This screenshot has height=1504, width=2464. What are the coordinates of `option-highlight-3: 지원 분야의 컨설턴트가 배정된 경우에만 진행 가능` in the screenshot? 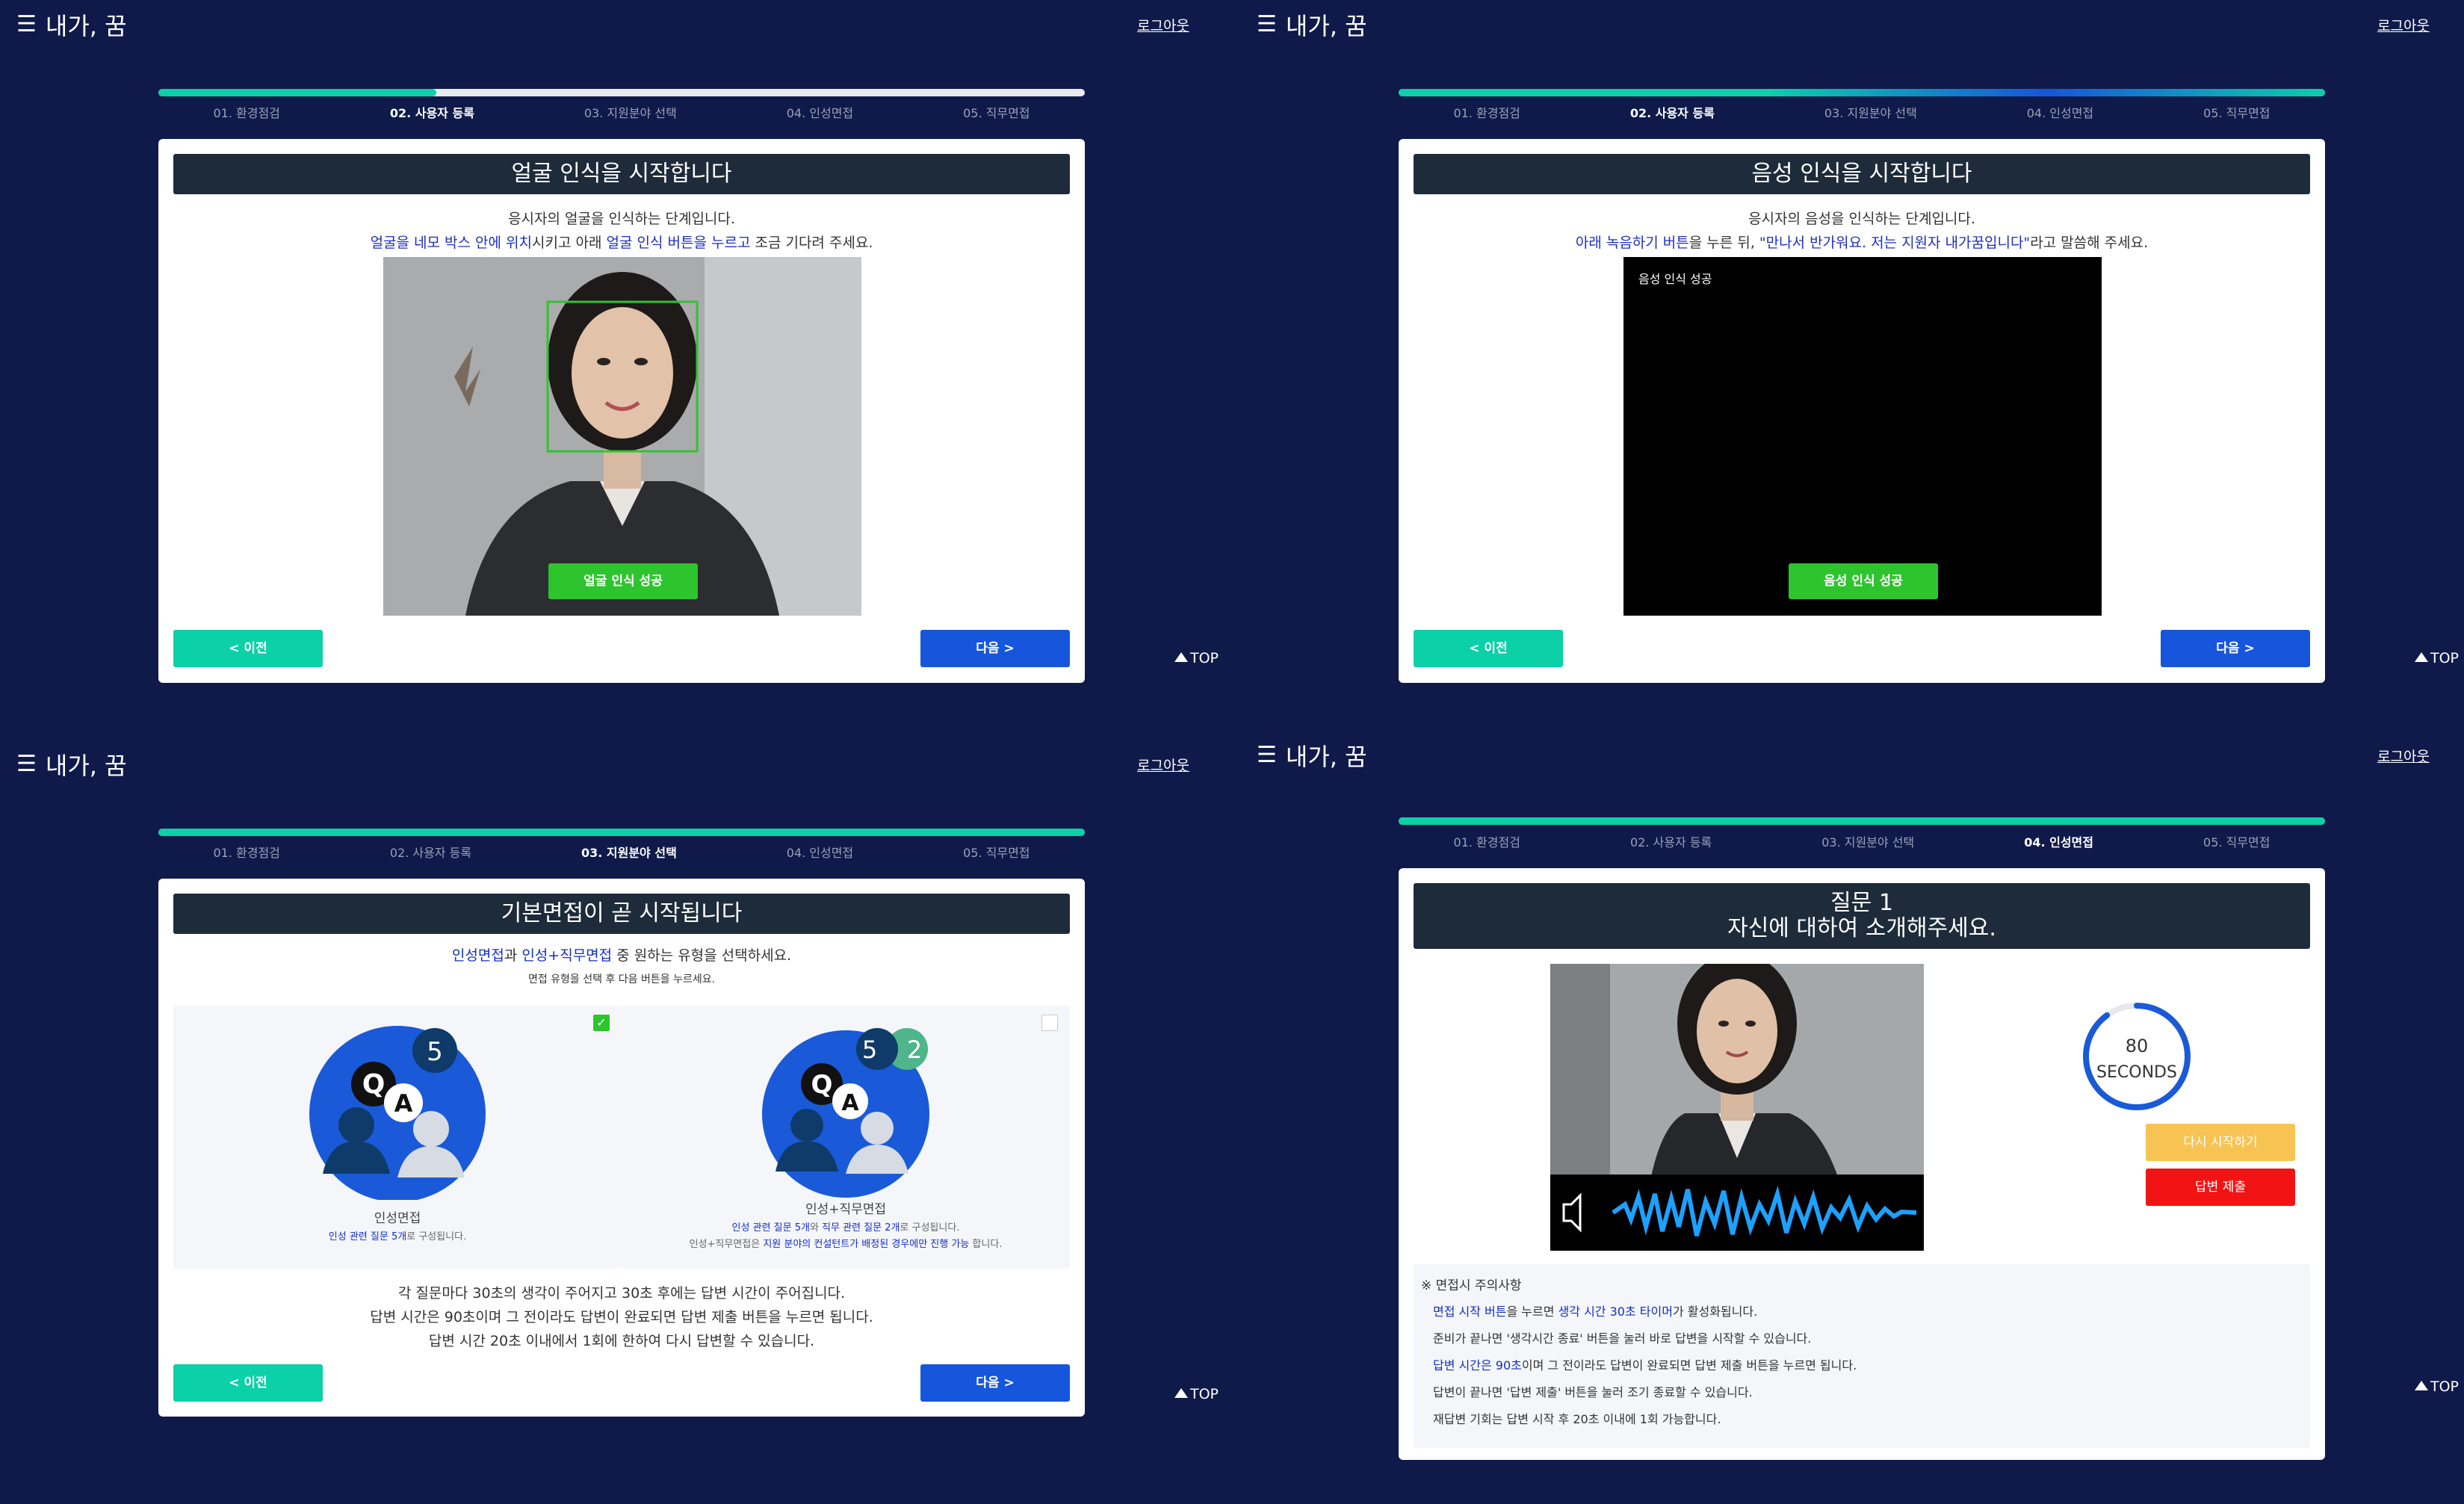 It's located at (867, 1244).